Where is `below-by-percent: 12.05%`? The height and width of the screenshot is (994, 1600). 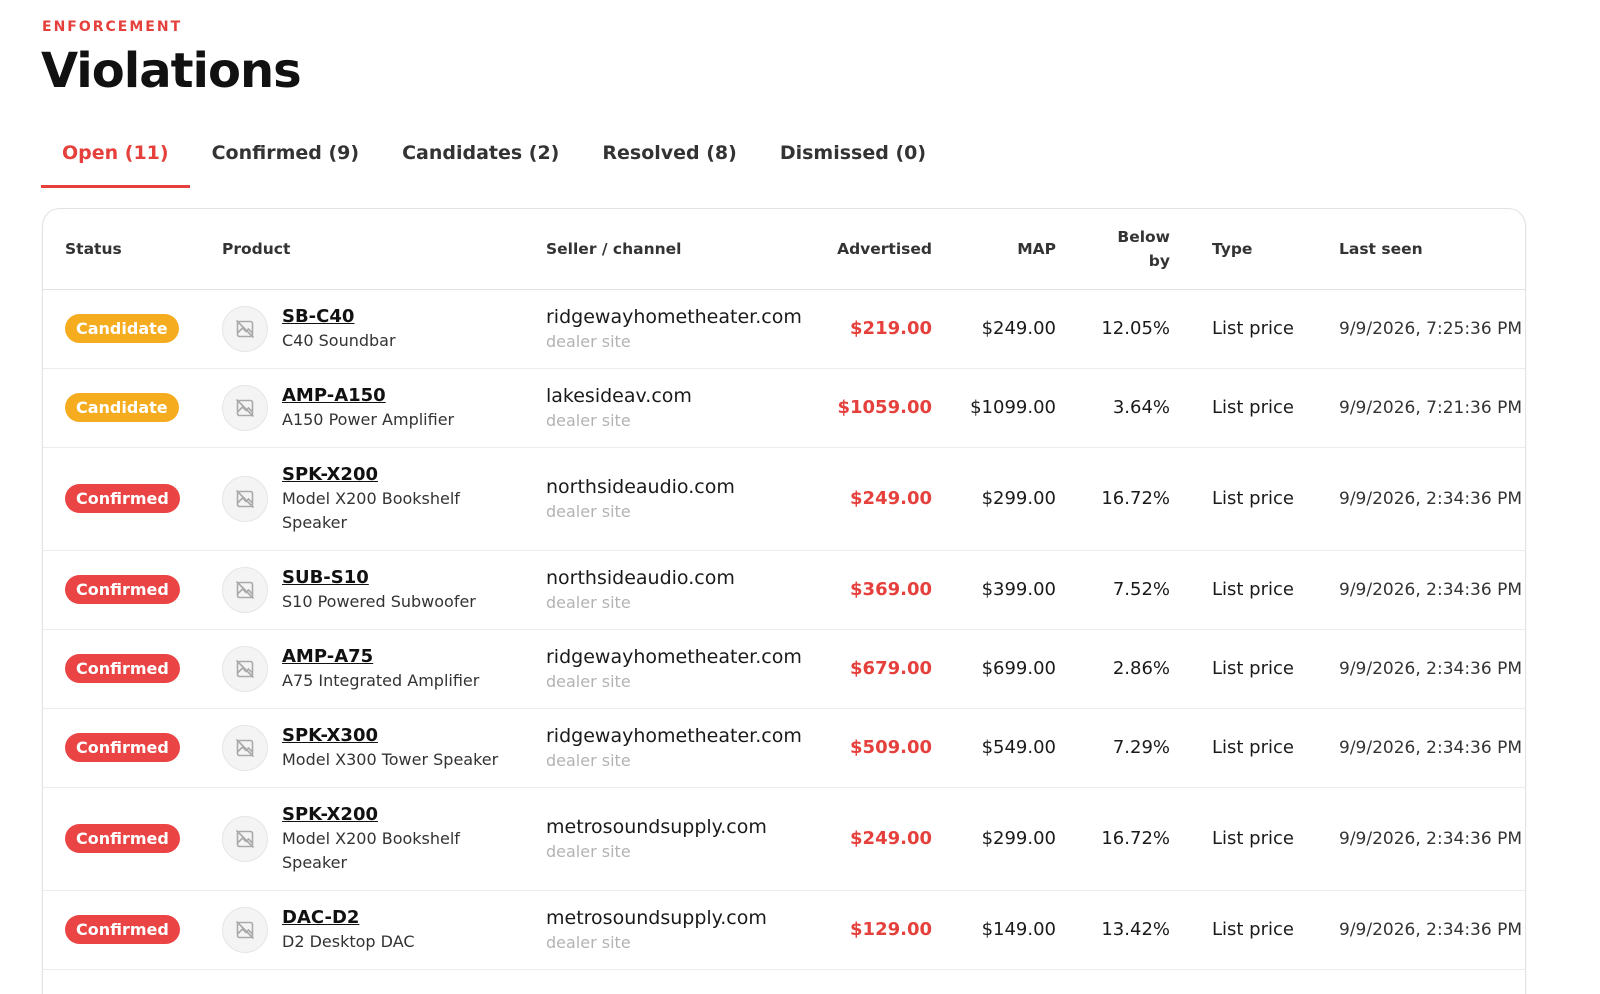 below-by-percent: 12.05% is located at coordinates (1113, 329).